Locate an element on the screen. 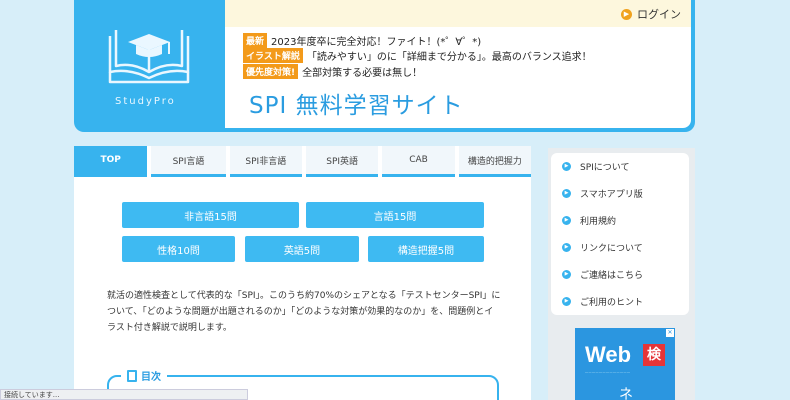 This screenshot has height=400, width=790. ad-subtitle: ――――――――――――― is located at coordinates (608, 372).